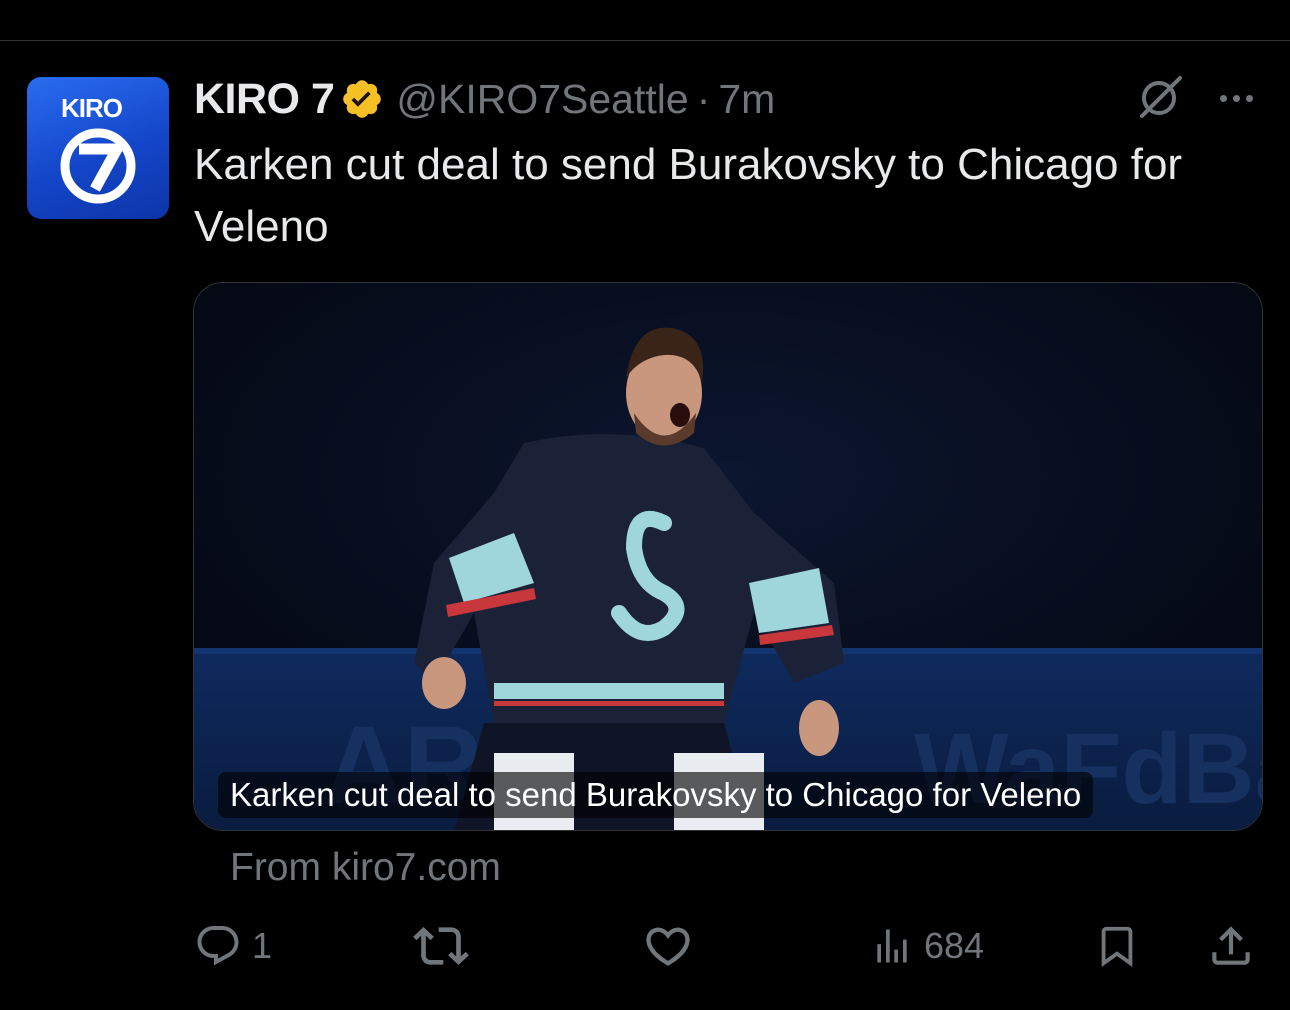  I want to click on bookmark-icon, so click(1117, 946).